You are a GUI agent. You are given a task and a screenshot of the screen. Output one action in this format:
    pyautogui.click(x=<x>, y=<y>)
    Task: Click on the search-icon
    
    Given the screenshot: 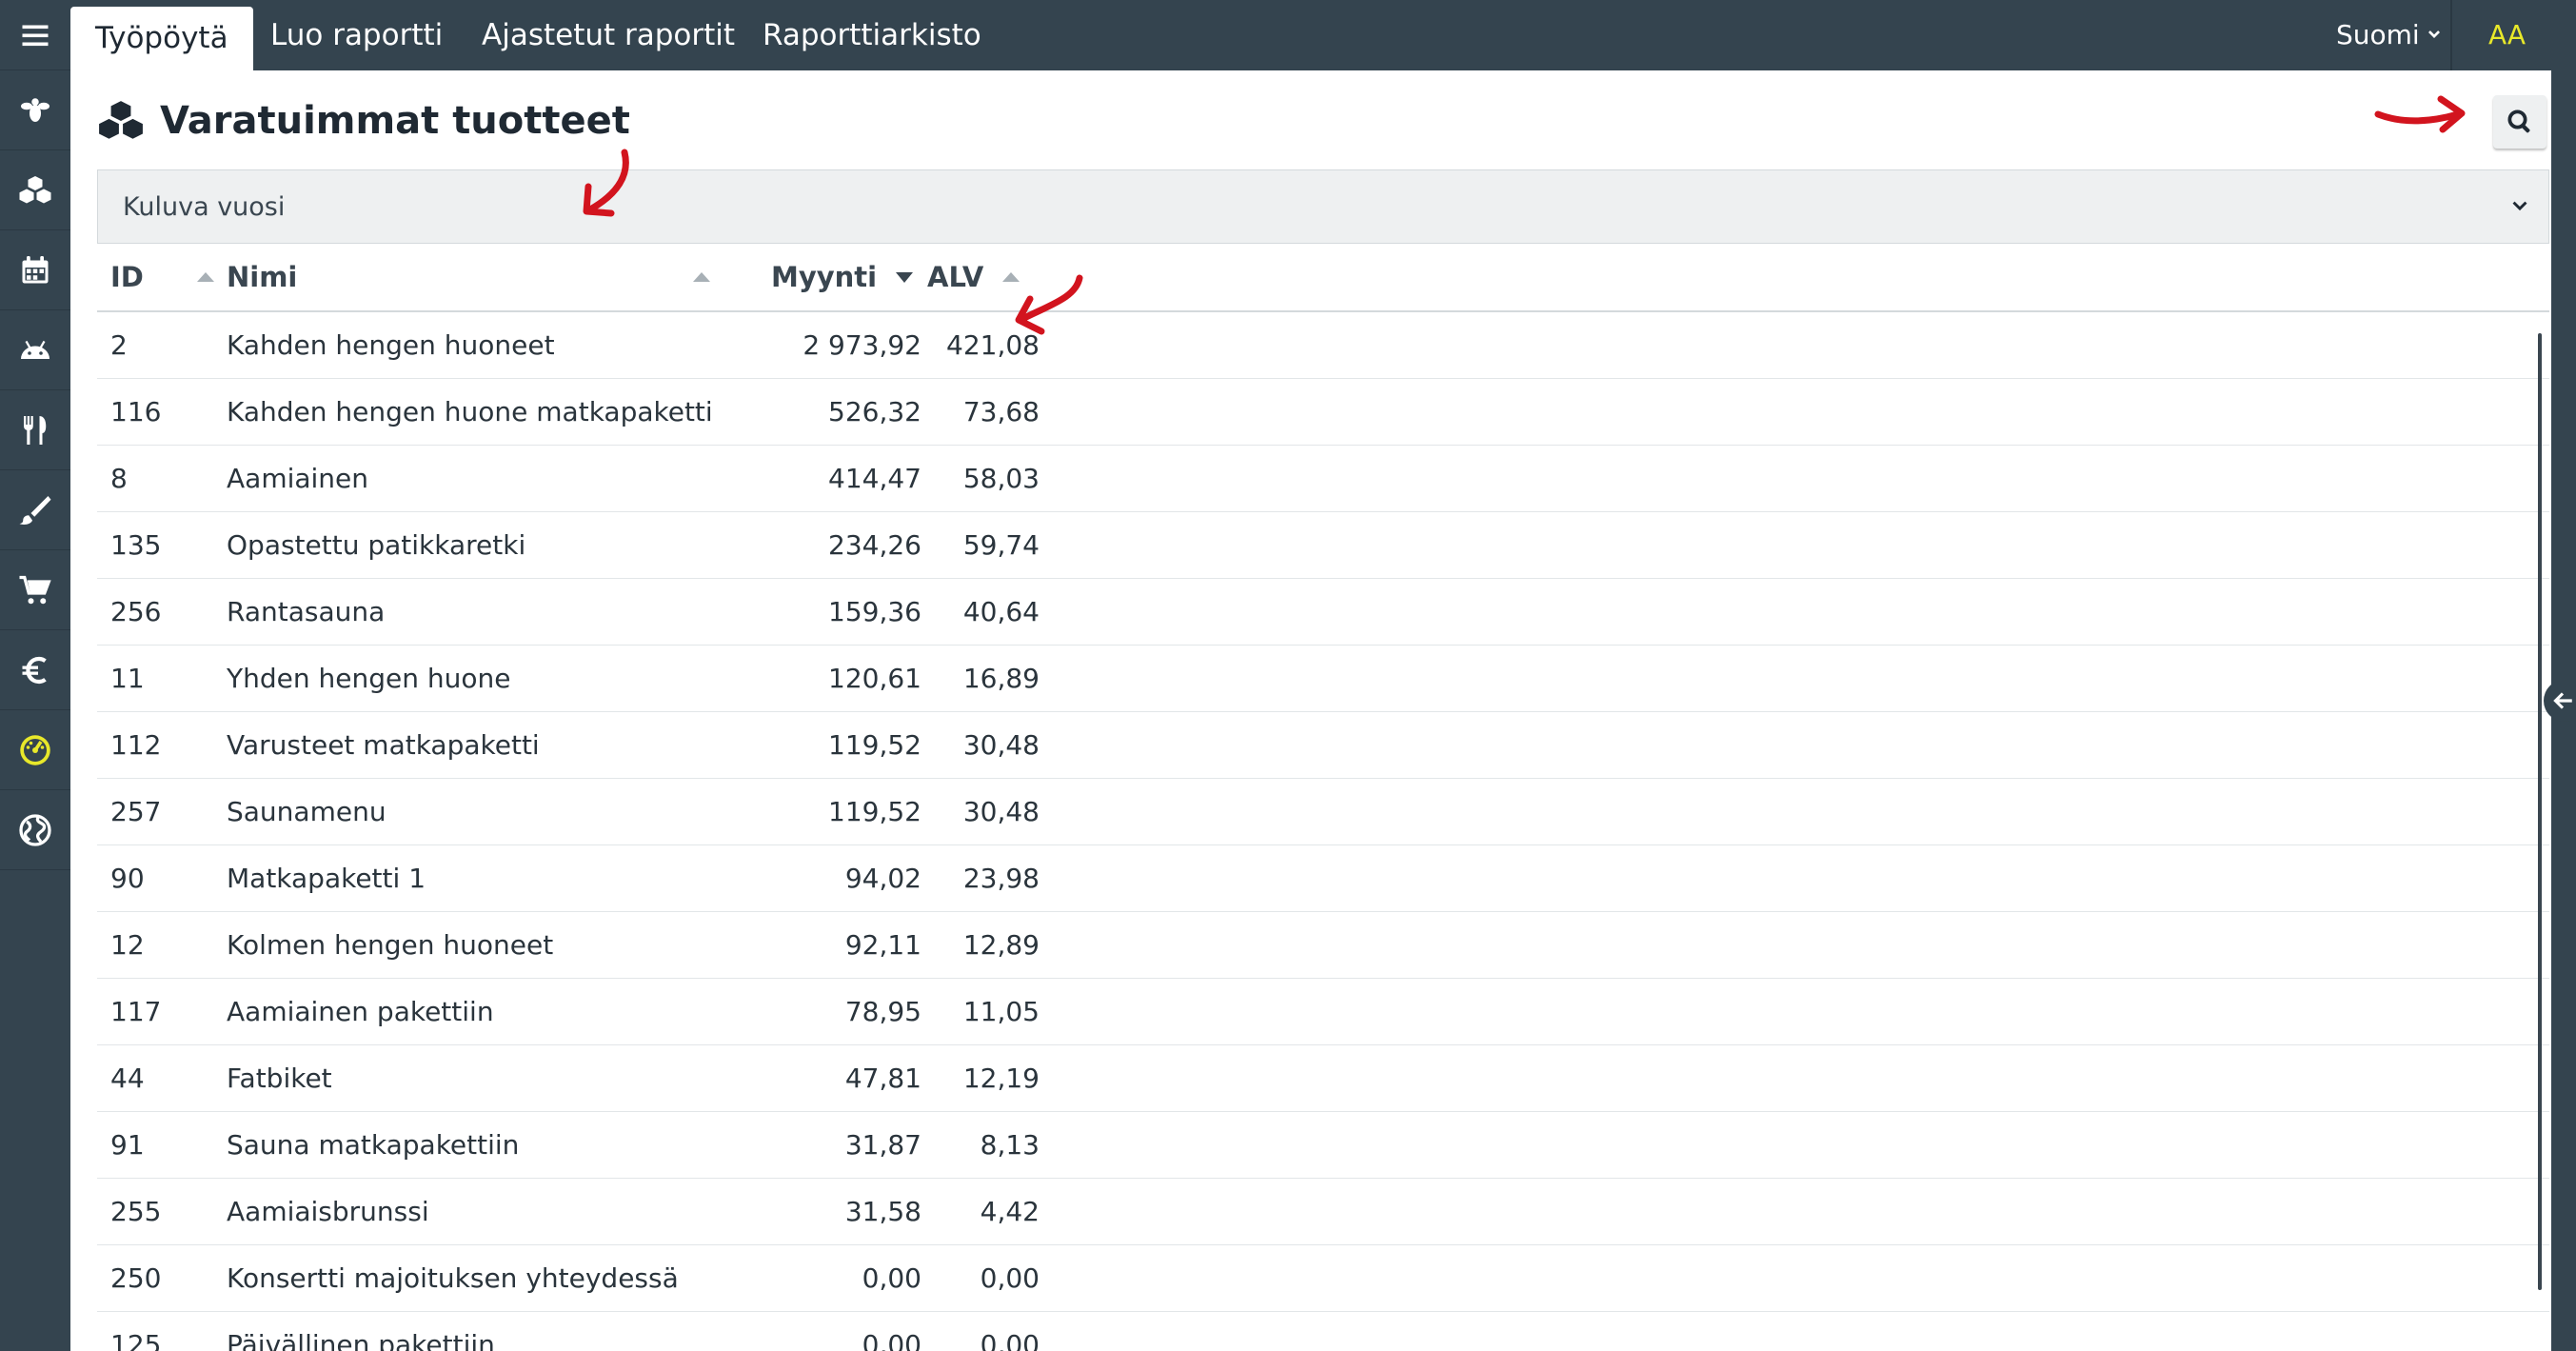 What is the action you would take?
    pyautogui.click(x=2519, y=121)
    